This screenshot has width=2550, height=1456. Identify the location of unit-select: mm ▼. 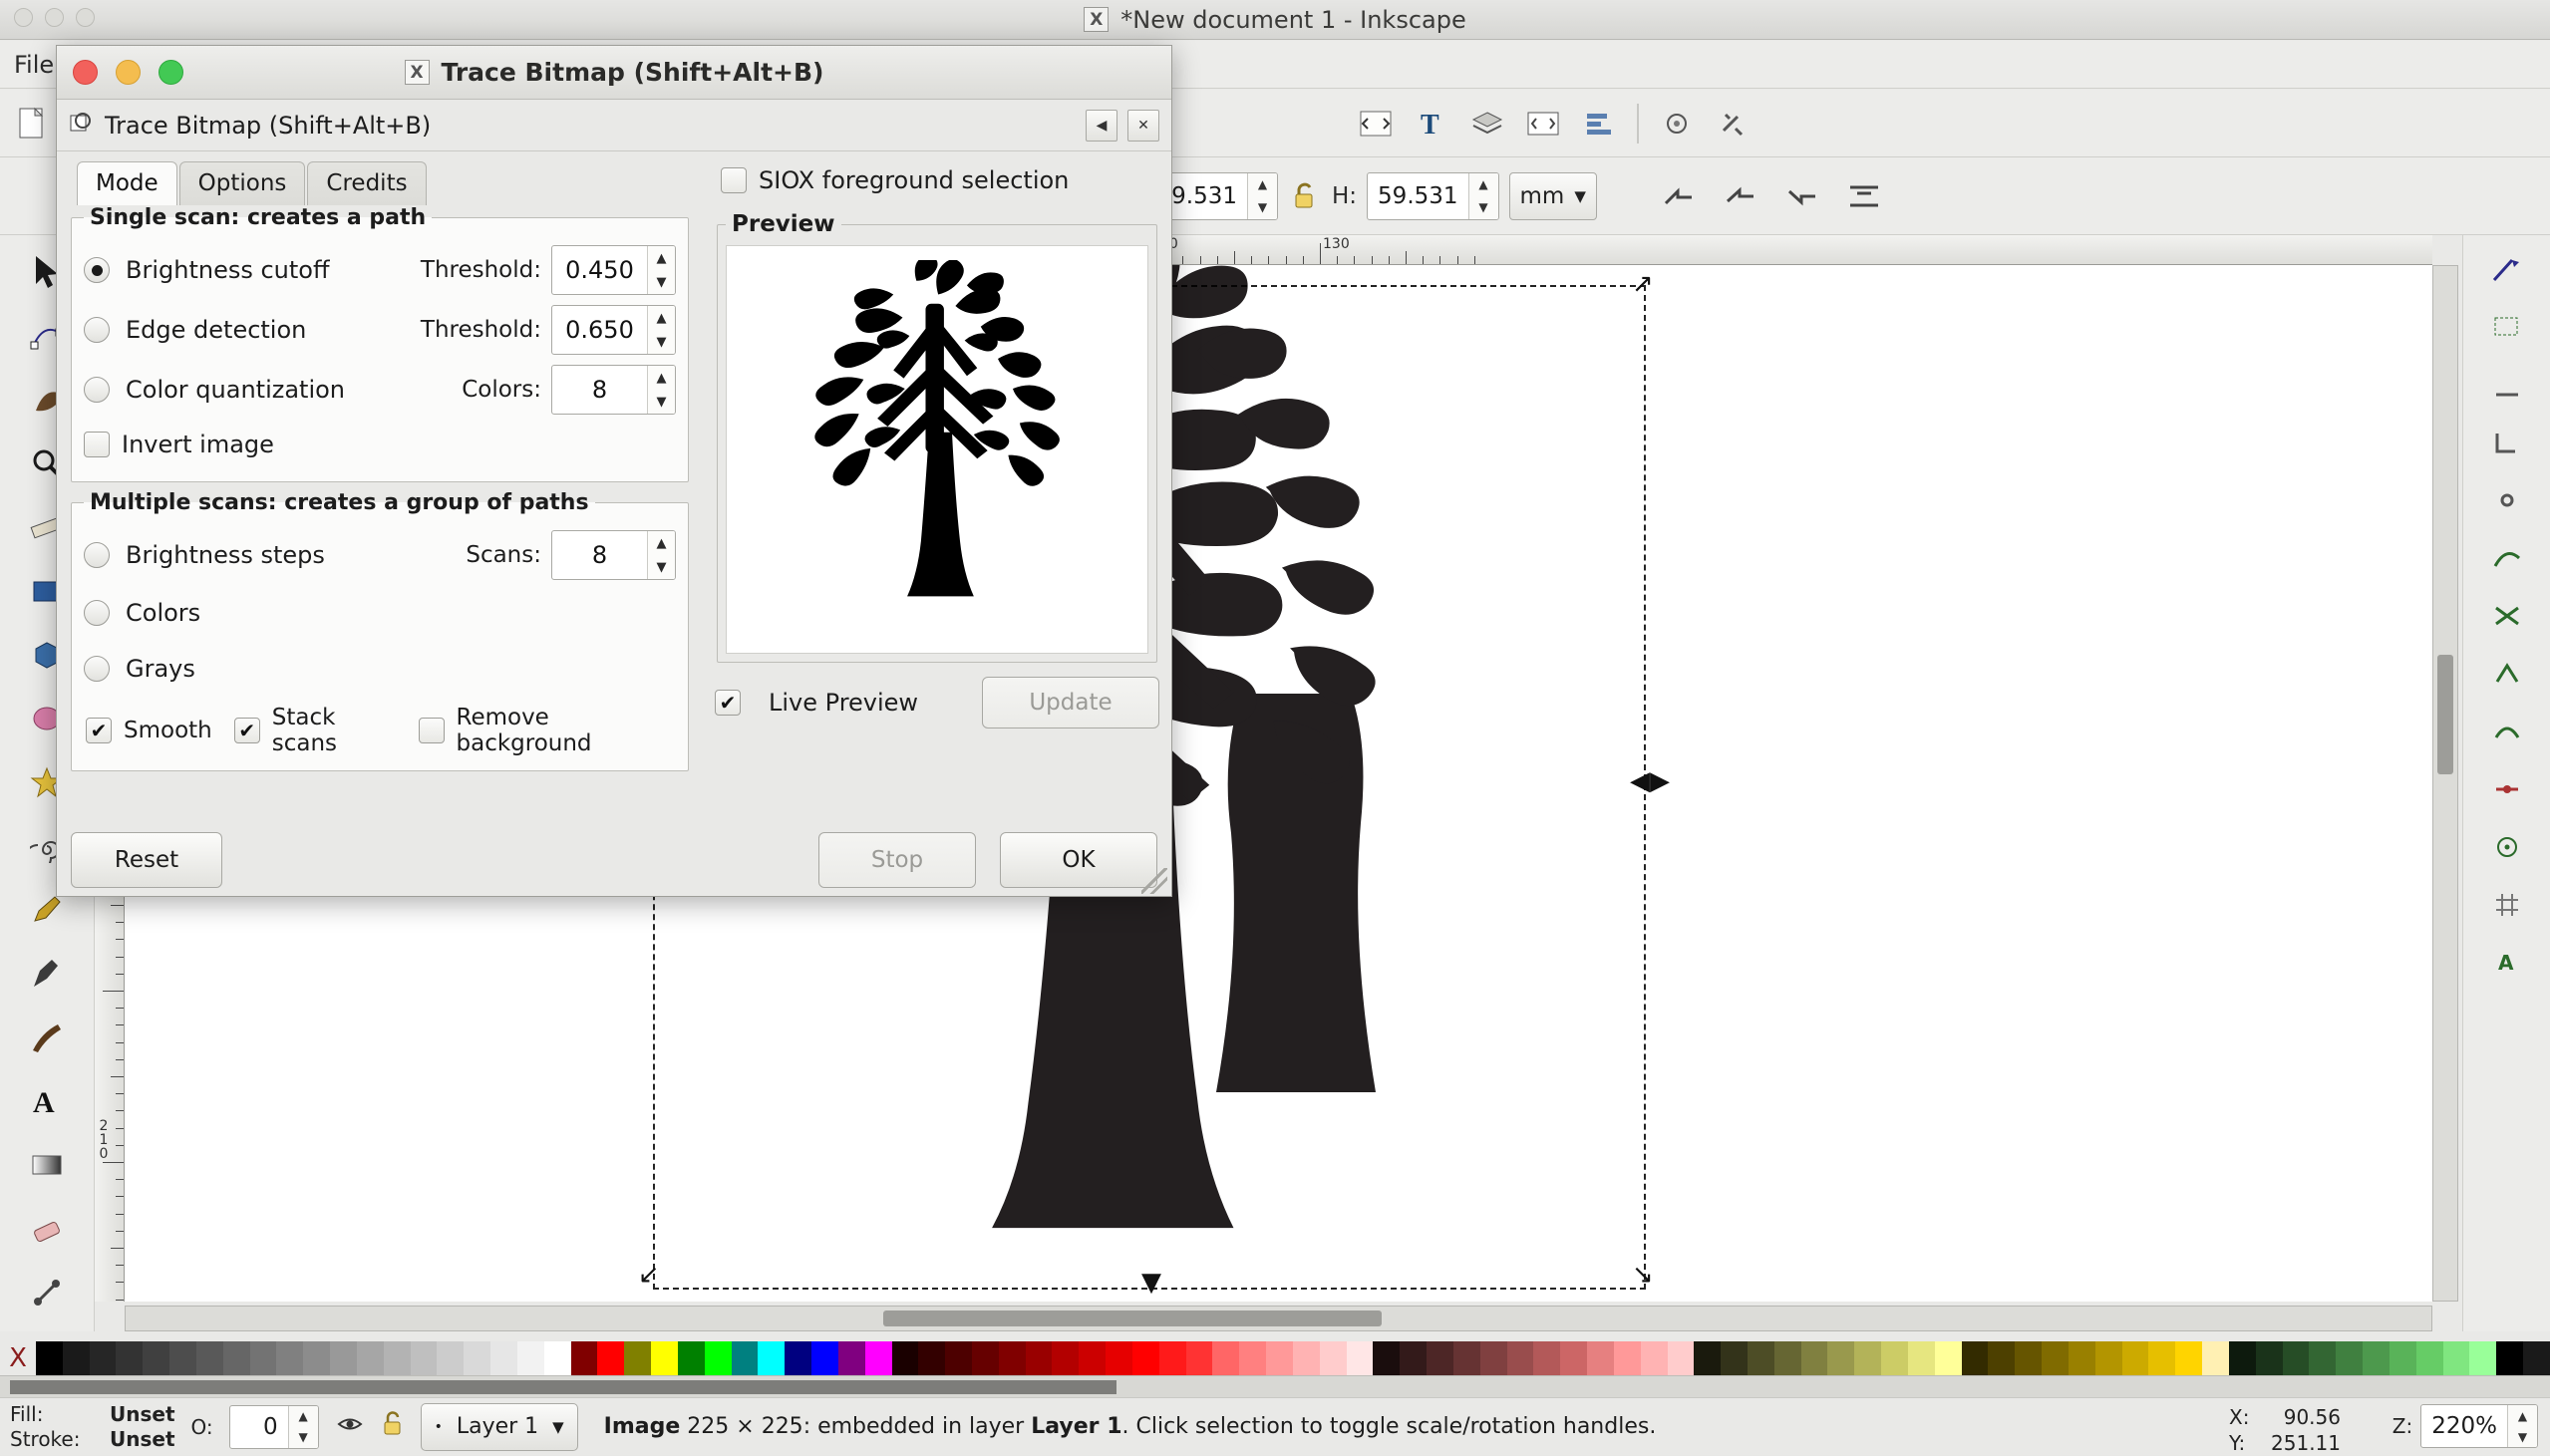
(1552, 196).